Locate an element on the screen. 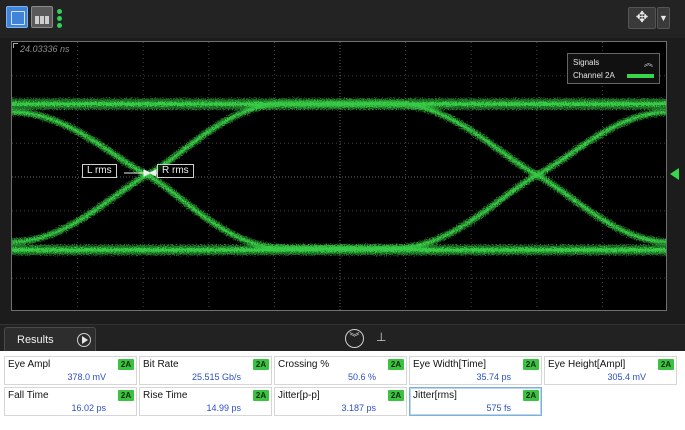 This screenshot has height=430, width=685. measurement-cell: Eye Height[Ampl] 2A 305.4 mV is located at coordinates (610, 370).